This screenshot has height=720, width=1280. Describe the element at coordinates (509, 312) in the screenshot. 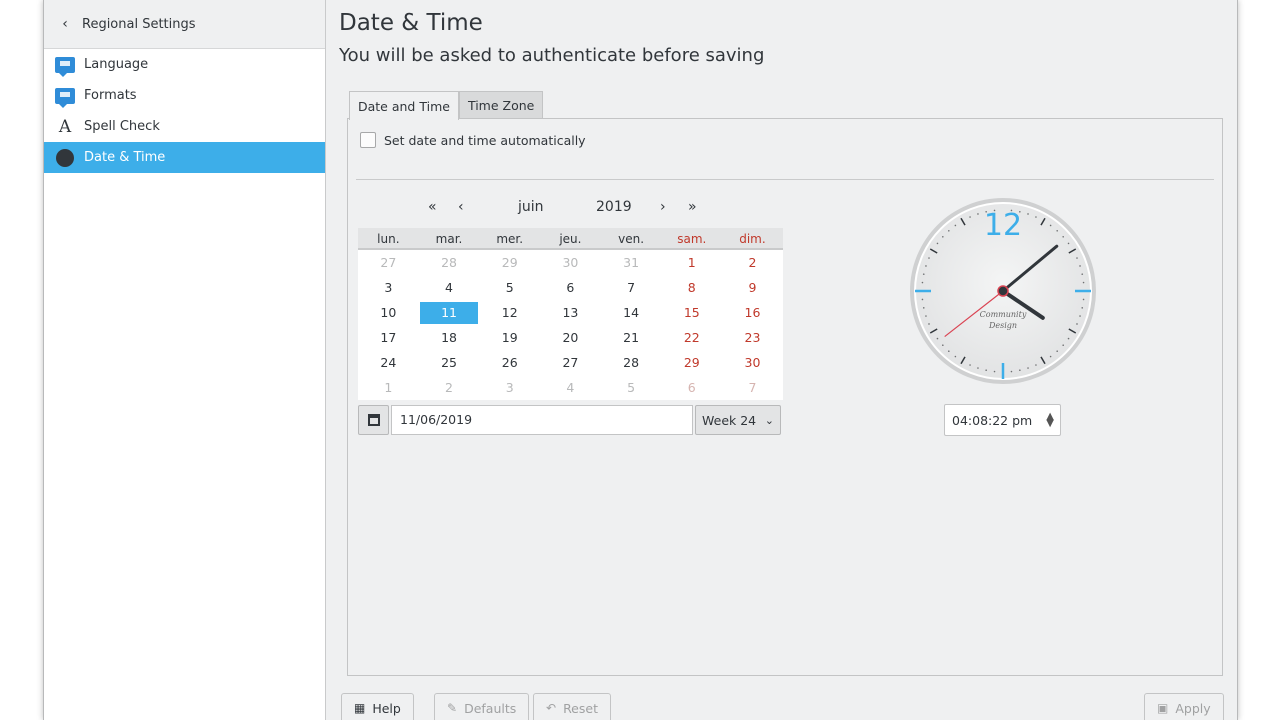

I see `calendar-day: 12` at that location.